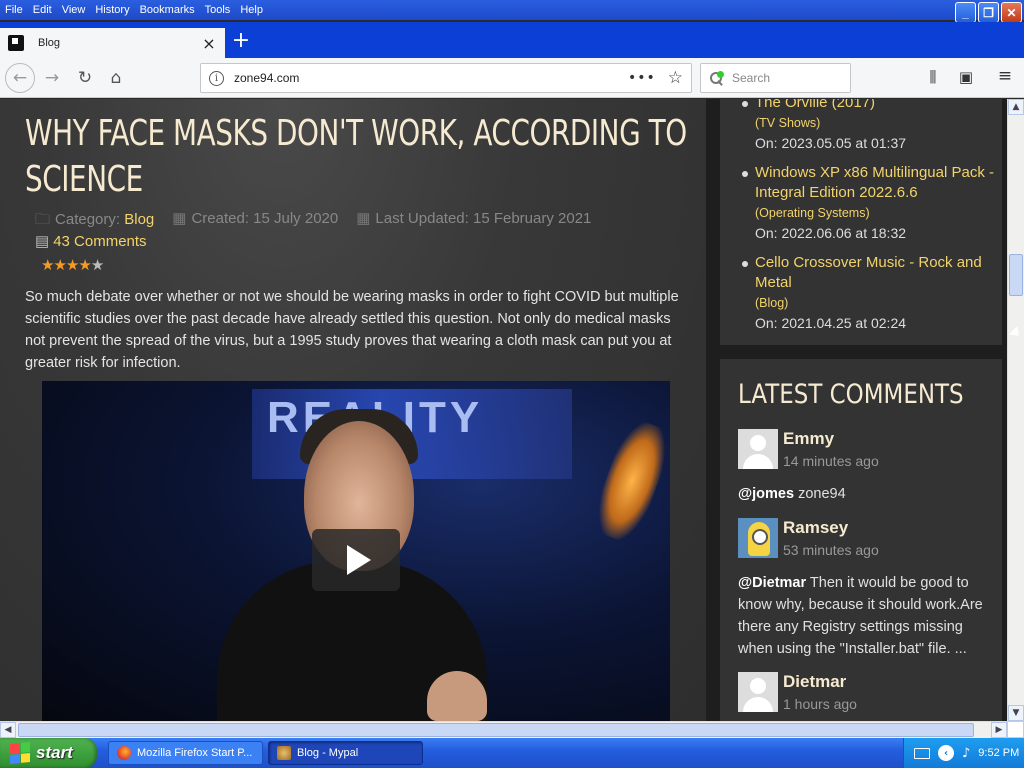 This screenshot has height=768, width=1024. I want to click on scroll-down-icon: ▼, so click(1016, 713).